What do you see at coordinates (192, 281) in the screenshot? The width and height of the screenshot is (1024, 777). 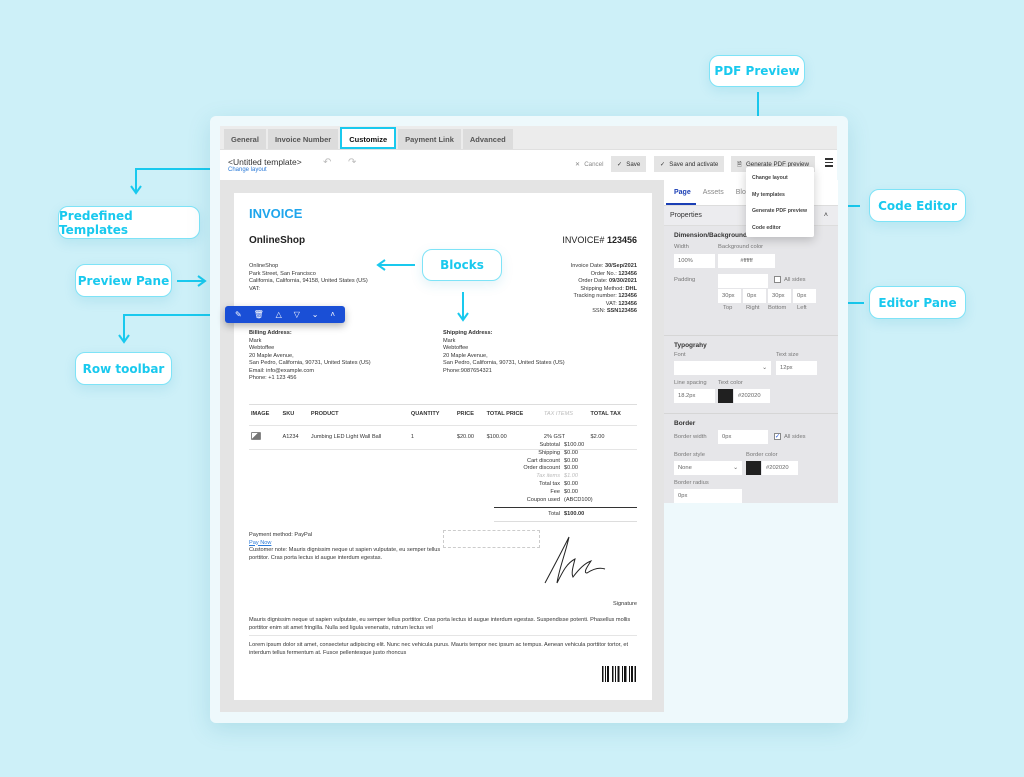 I see `arrow-preview-pane` at bounding box center [192, 281].